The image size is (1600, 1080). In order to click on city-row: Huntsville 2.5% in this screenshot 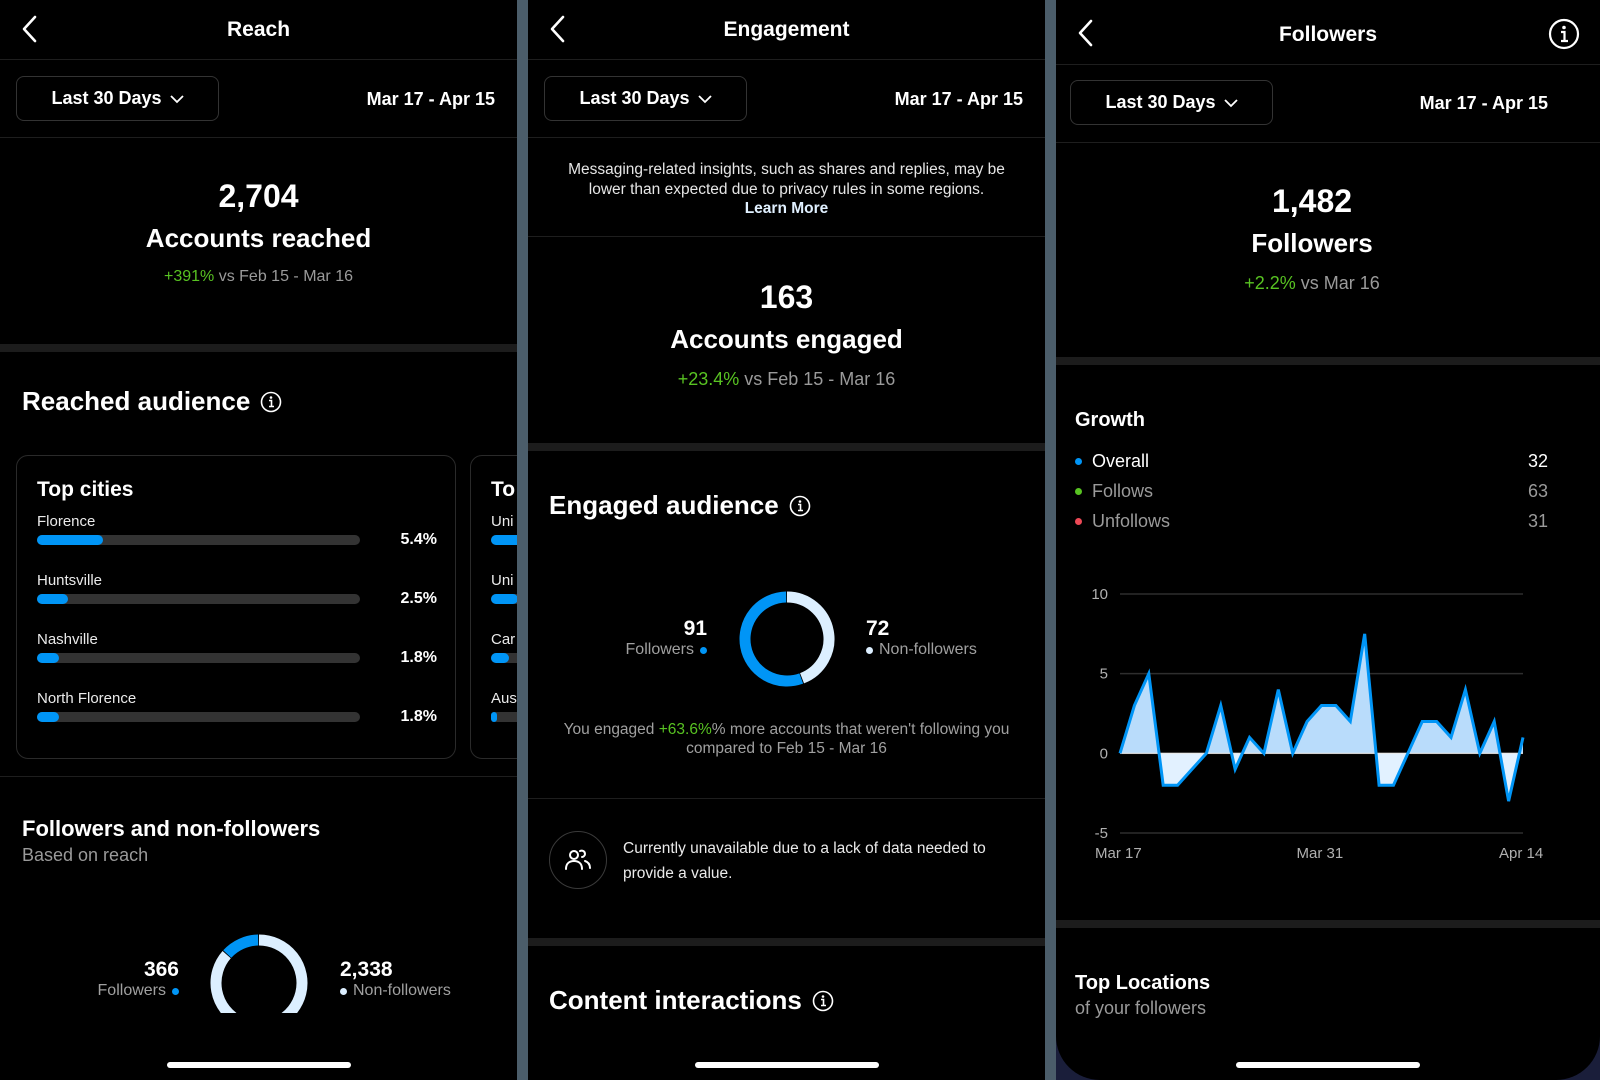, I will do `click(237, 589)`.